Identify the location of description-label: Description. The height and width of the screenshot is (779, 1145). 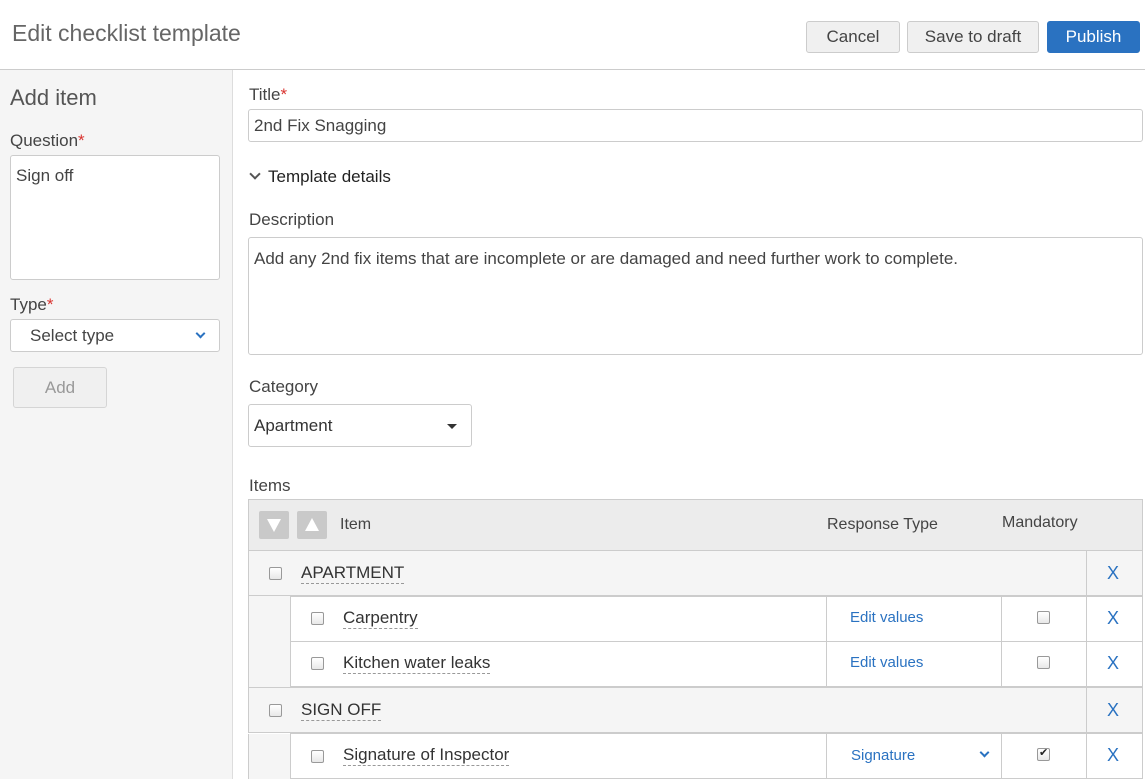
(292, 219).